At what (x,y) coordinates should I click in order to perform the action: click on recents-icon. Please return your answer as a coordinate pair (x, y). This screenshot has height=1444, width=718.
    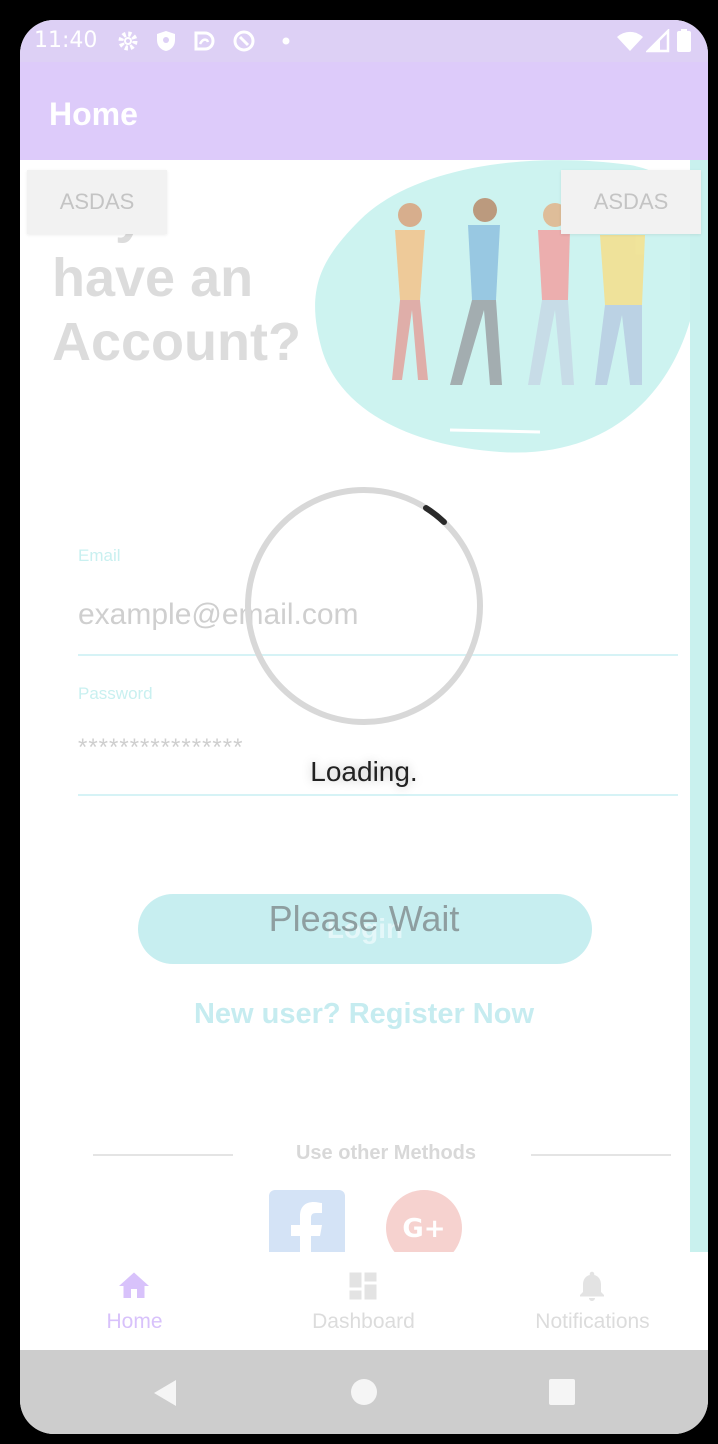
    Looking at the image, I should click on (562, 1392).